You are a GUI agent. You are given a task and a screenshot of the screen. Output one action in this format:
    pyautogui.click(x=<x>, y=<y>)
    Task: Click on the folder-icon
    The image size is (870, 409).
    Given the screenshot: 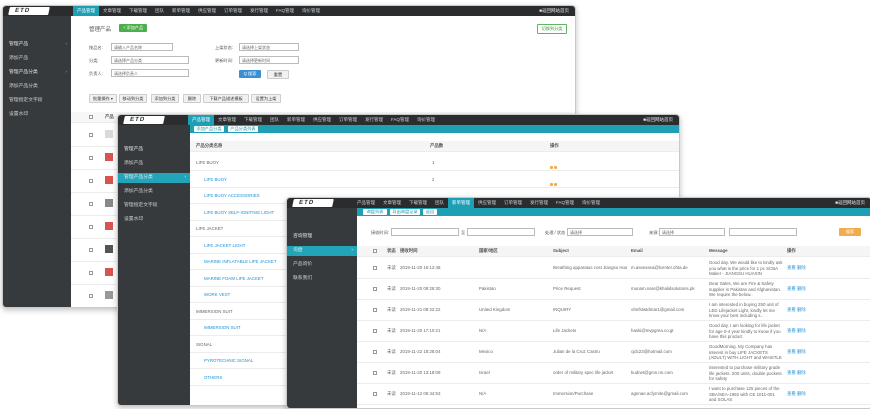 What is the action you would take?
    pyautogui.click(x=555, y=184)
    